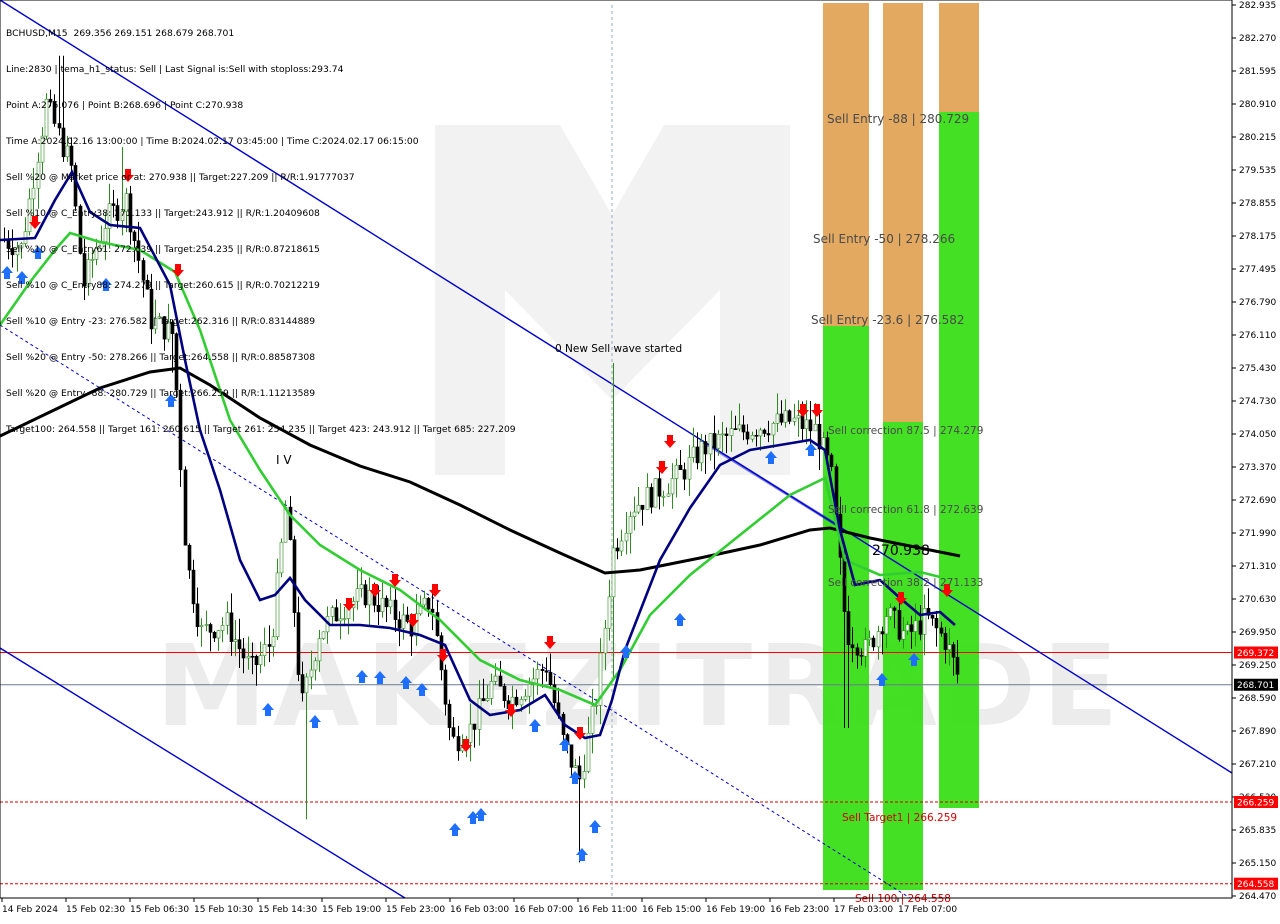 The image size is (1280, 924). What do you see at coordinates (95, 910) in the screenshot?
I see `x-tick-label-2: 15 Feb 02:30` at bounding box center [95, 910].